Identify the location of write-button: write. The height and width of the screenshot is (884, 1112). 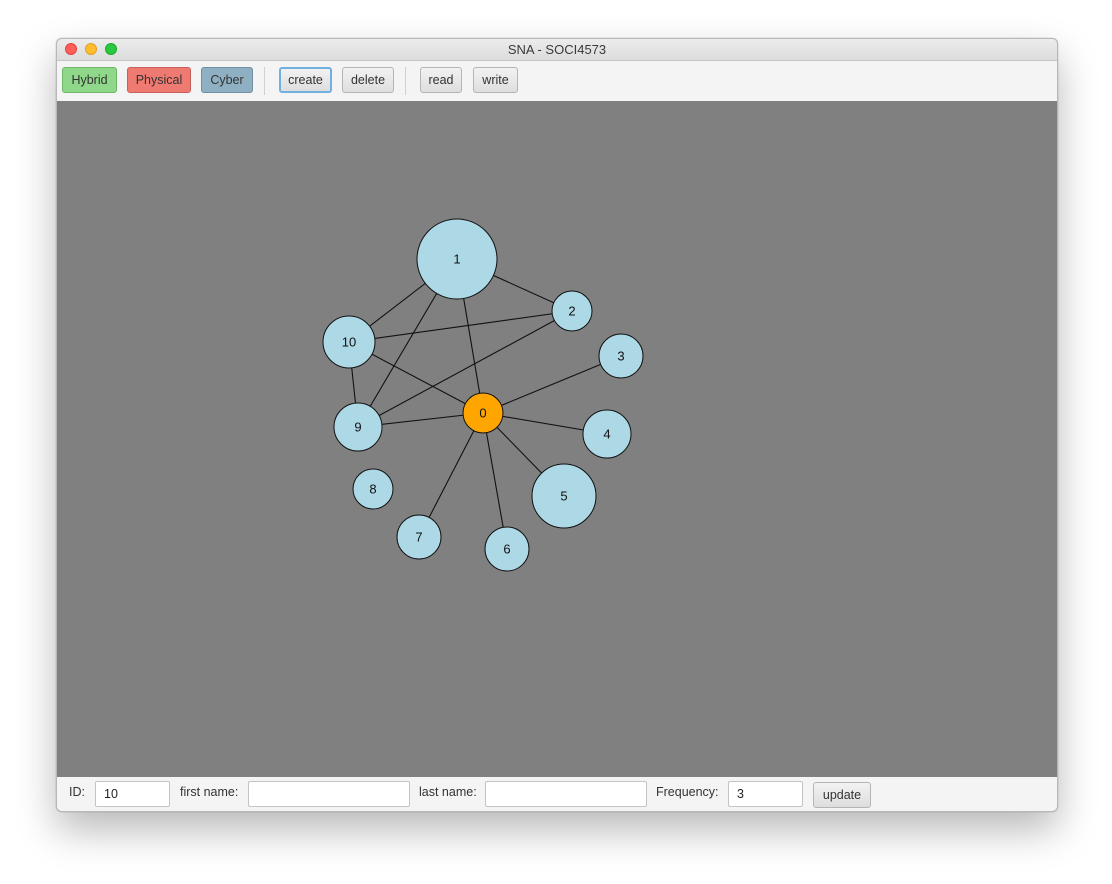
(495, 80).